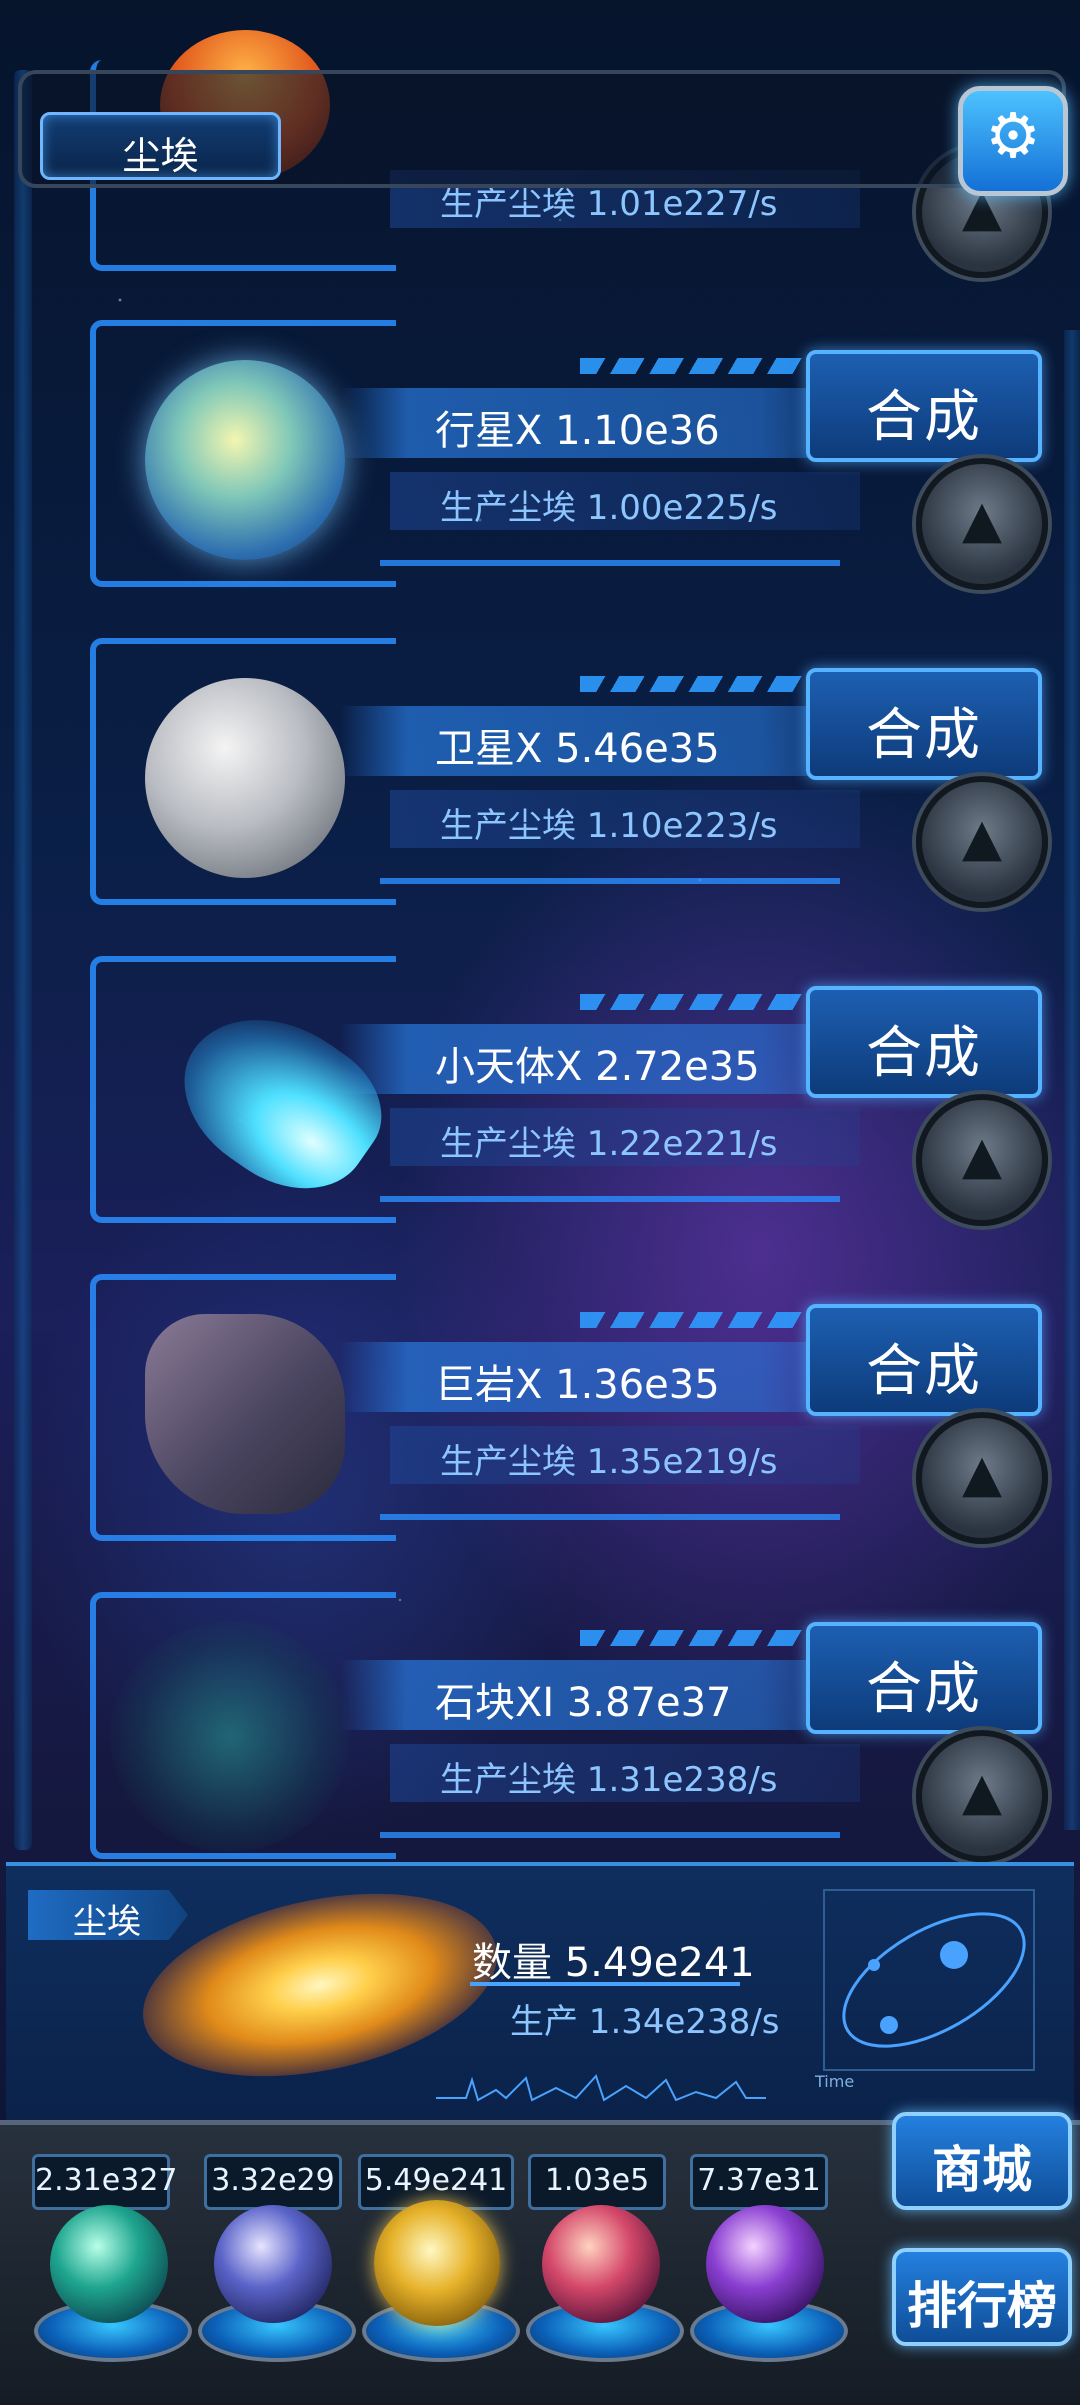  What do you see at coordinates (982, 2306) in the screenshot?
I see `ranking-label: 排行榜` at bounding box center [982, 2306].